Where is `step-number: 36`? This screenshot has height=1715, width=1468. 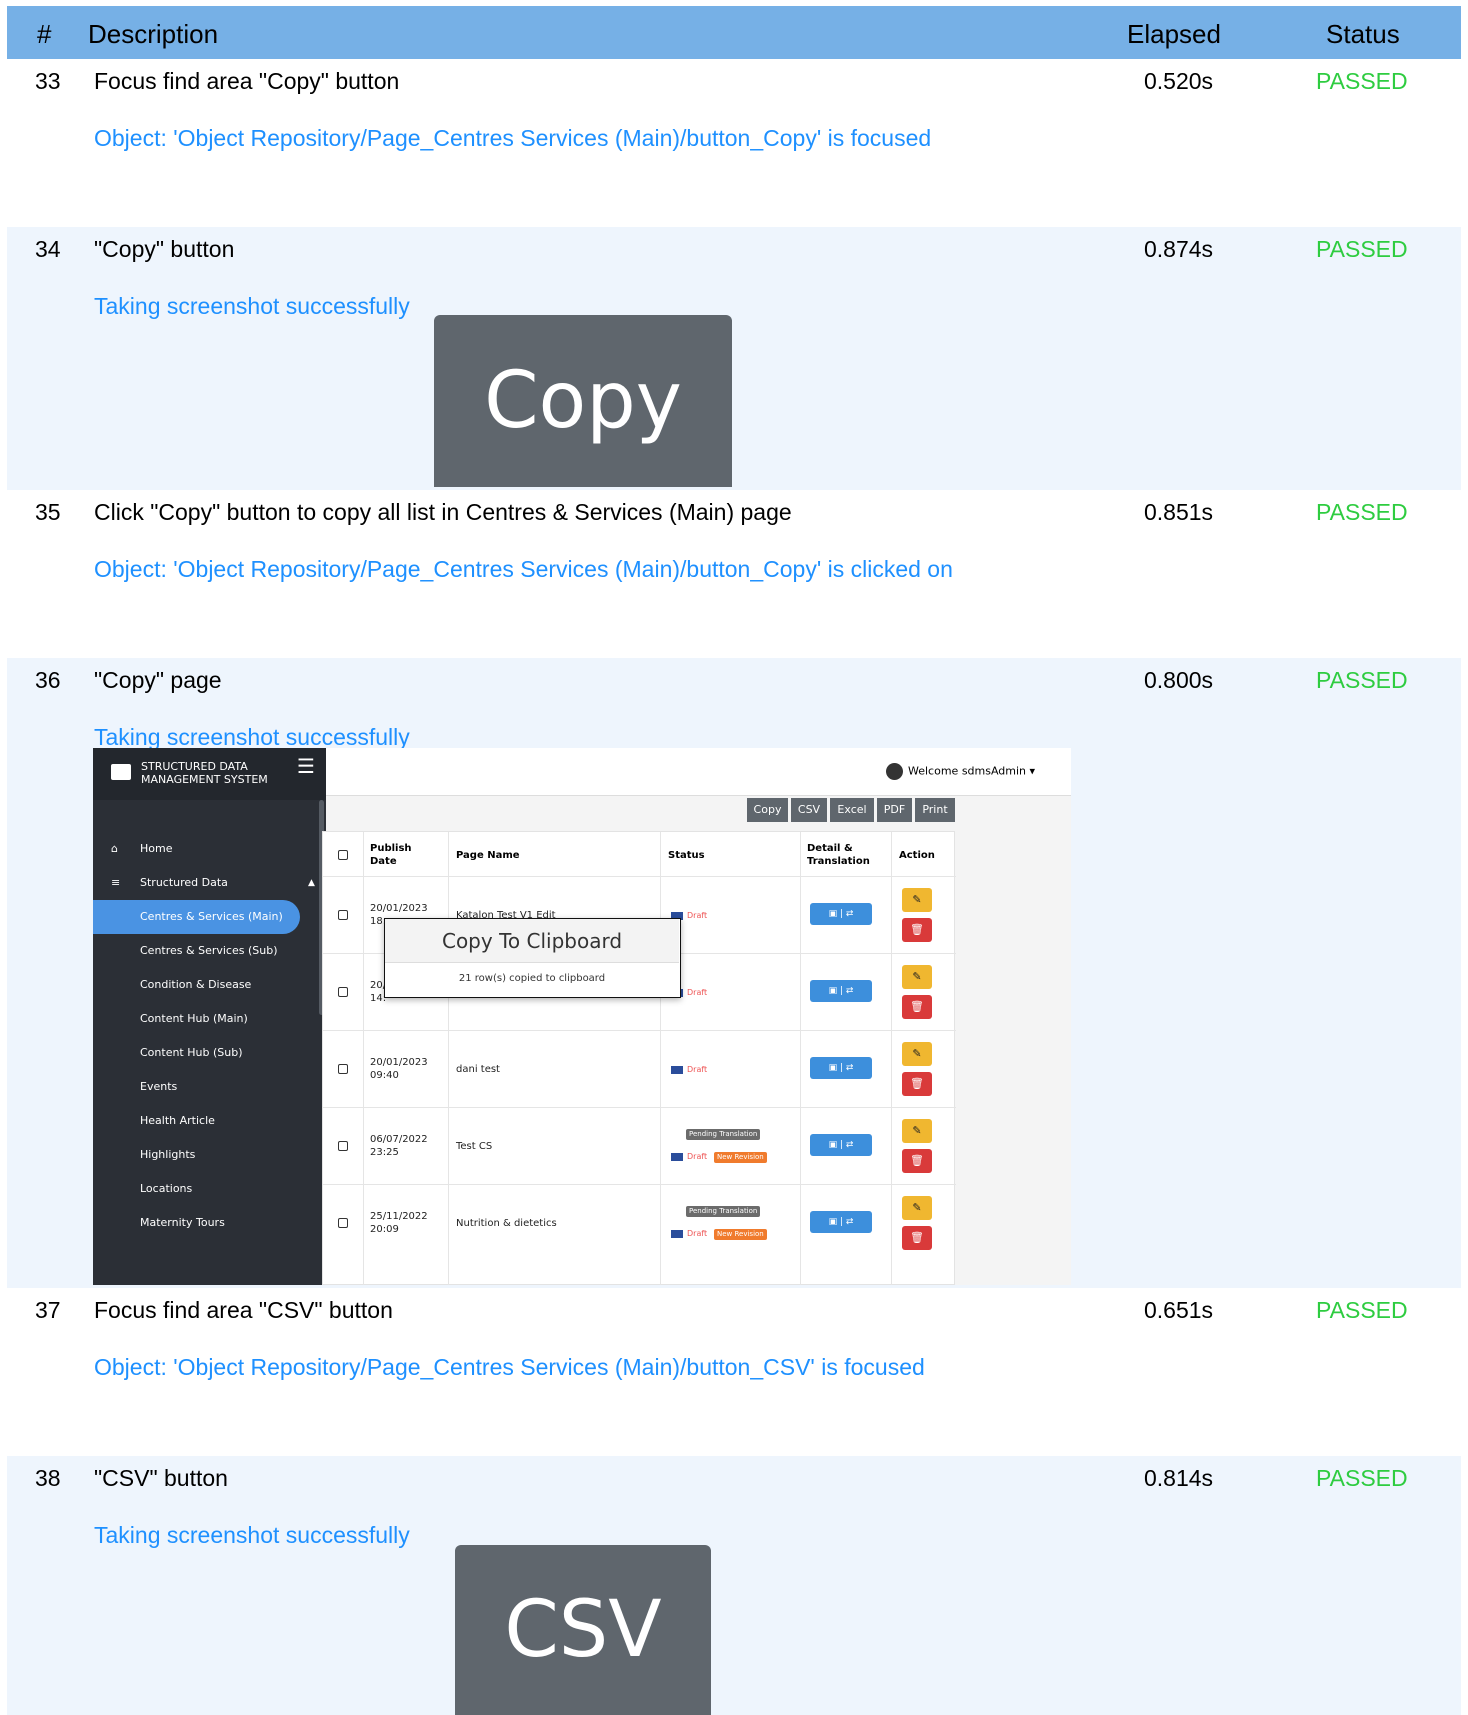
step-number: 36 is located at coordinates (48, 680).